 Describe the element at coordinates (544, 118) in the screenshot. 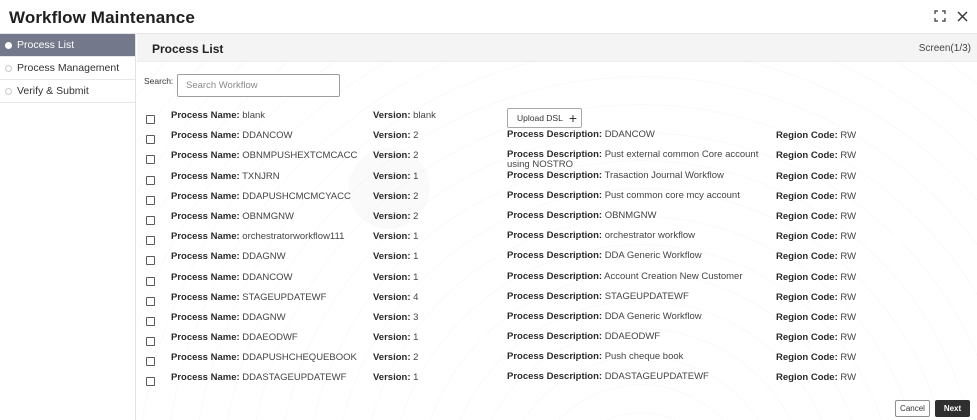

I see `upload-dsl-button: Upload DSL +` at that location.